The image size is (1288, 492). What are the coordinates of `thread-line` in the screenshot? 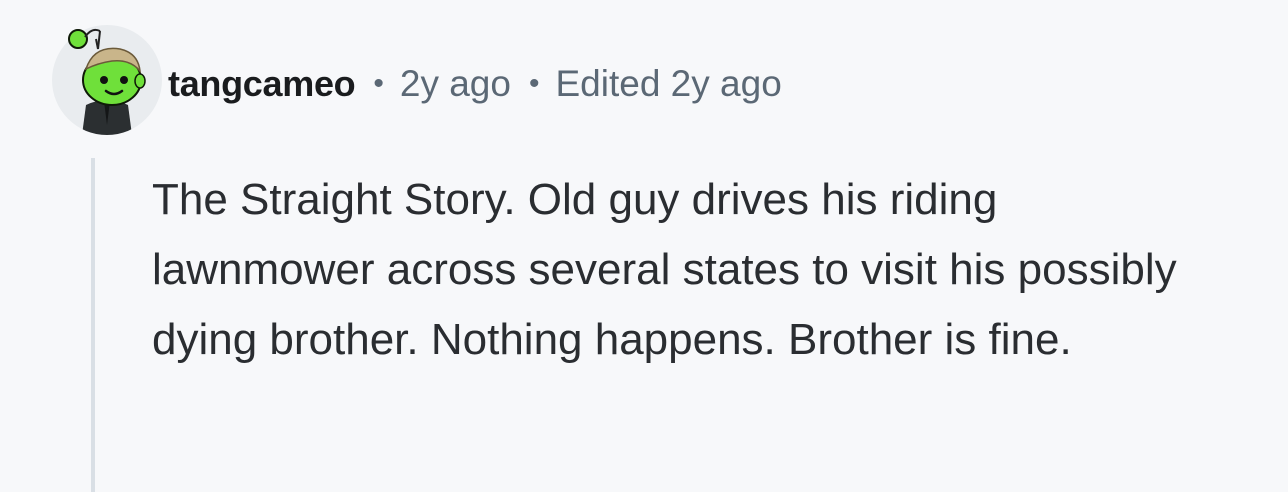 It's located at (93, 325).